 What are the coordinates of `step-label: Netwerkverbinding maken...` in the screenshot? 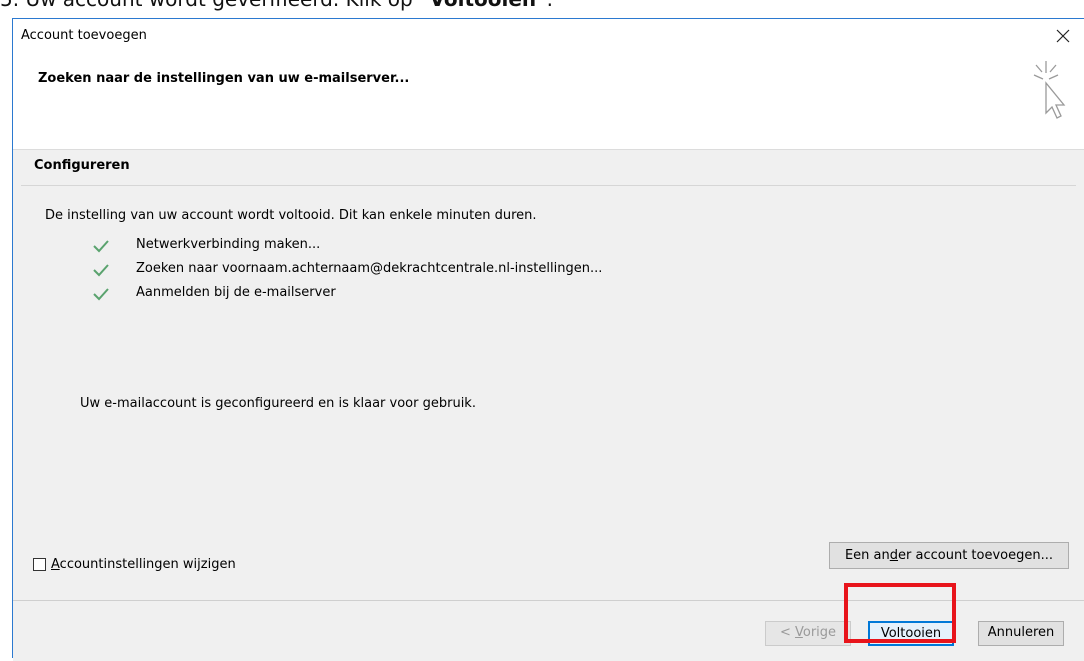 It's located at (228, 244).